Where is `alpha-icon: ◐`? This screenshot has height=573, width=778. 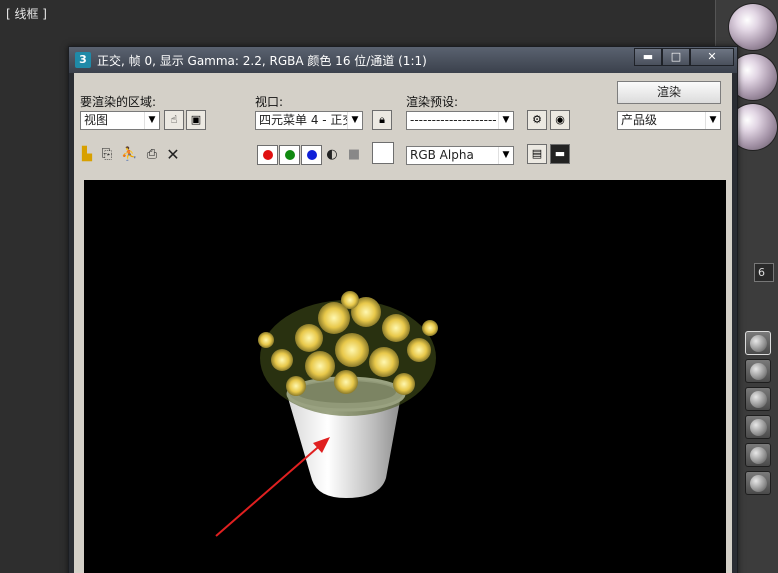 alpha-icon: ◐ is located at coordinates (332, 155).